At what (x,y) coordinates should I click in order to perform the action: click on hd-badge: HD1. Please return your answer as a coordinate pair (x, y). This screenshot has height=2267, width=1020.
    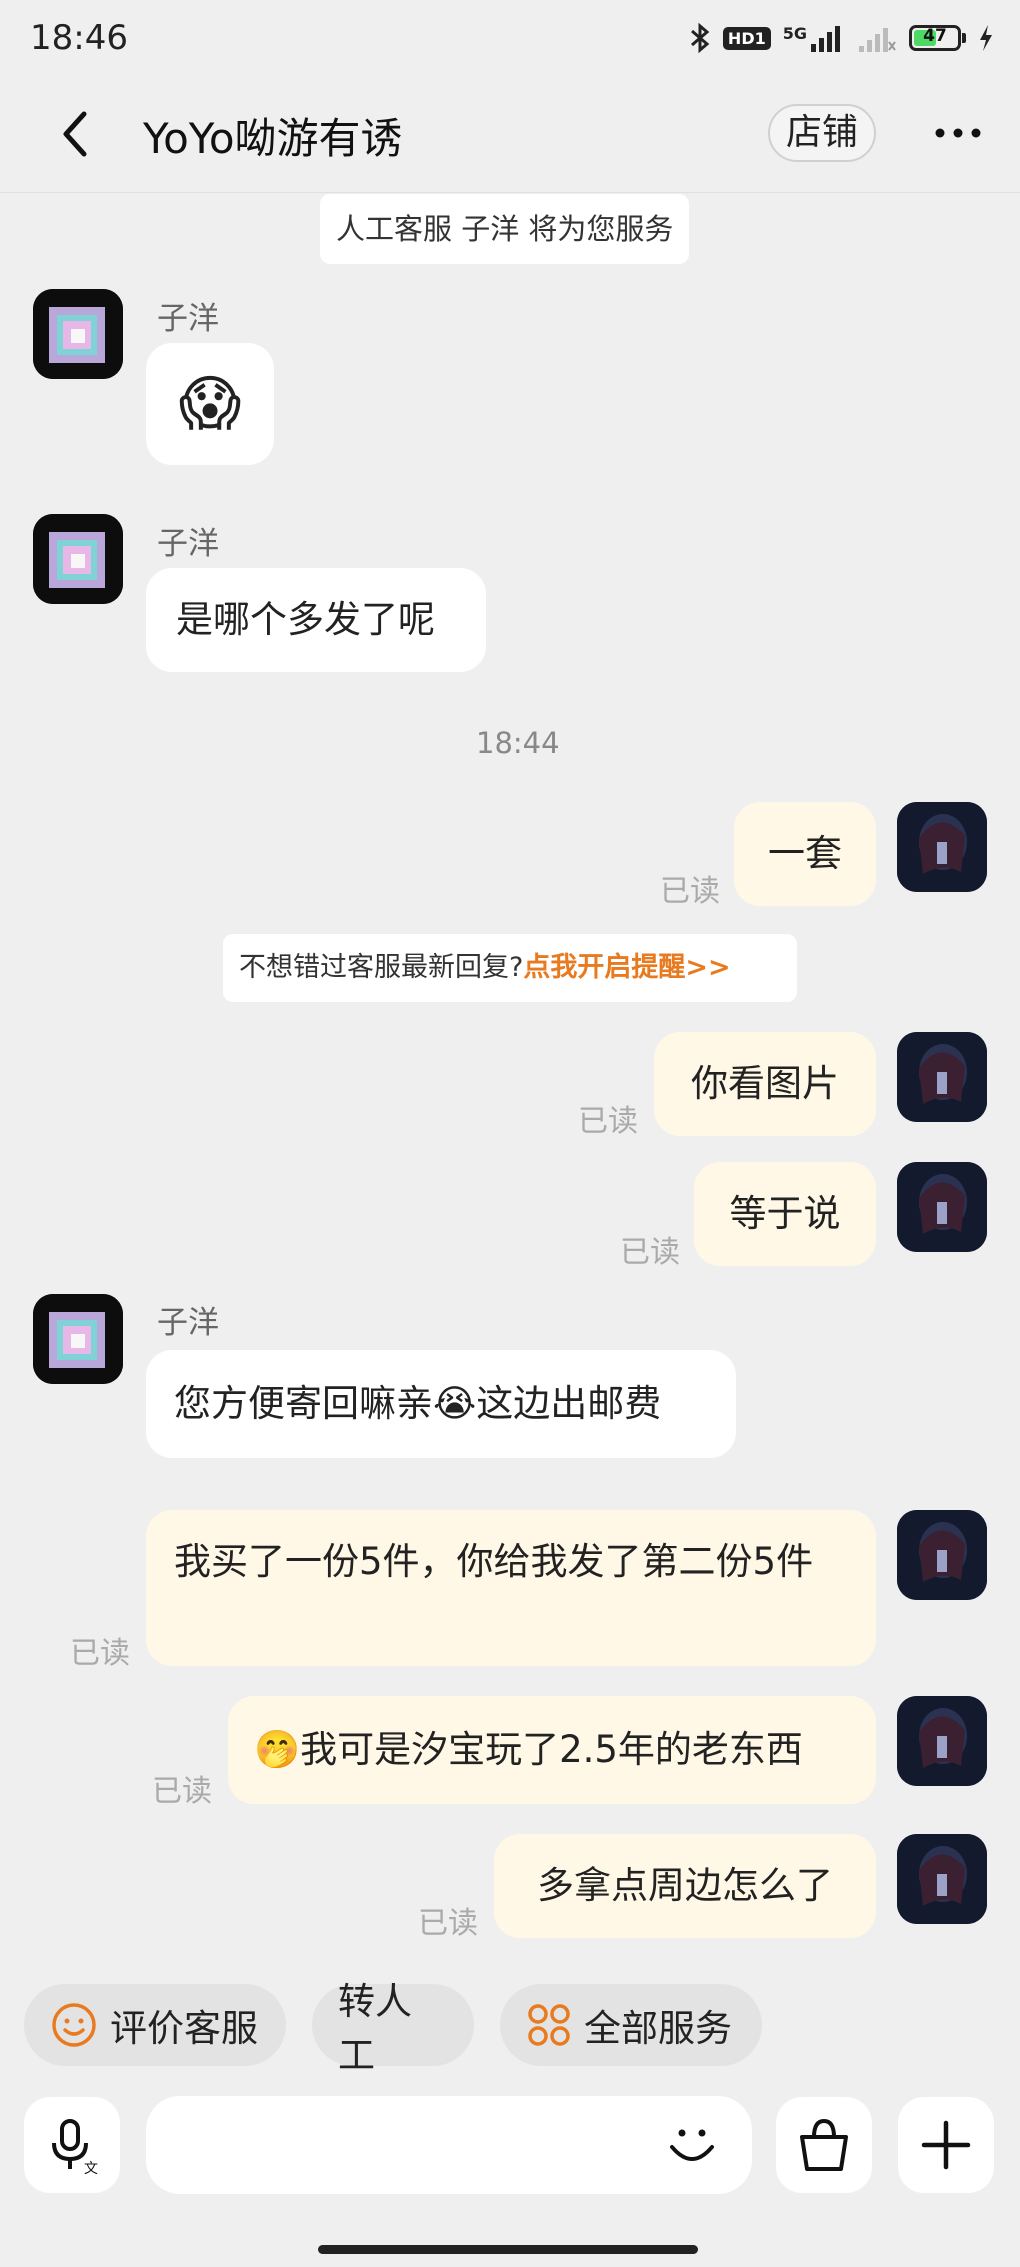
    Looking at the image, I should click on (746, 38).